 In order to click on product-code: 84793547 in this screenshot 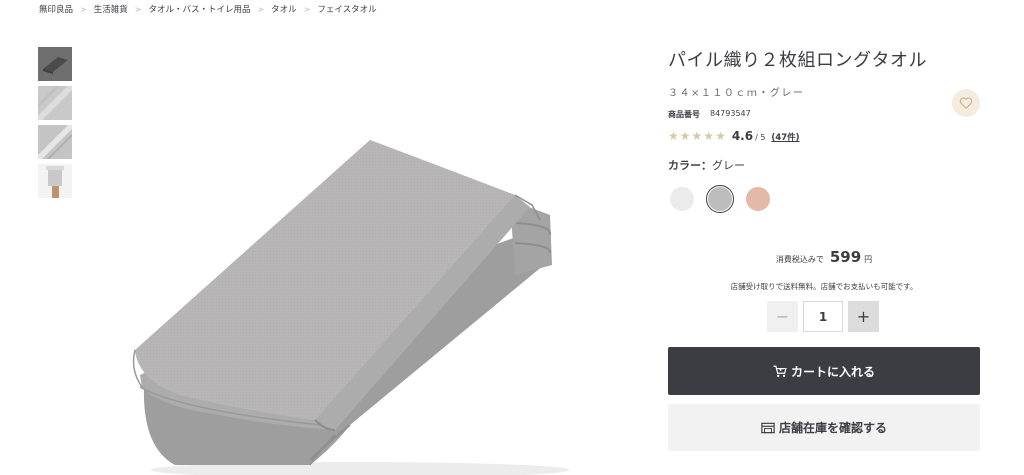, I will do `click(730, 113)`.